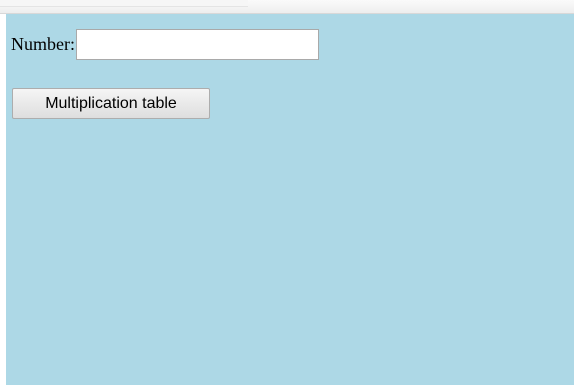 The height and width of the screenshot is (385, 574). I want to click on number-label: Number:, so click(43, 44).